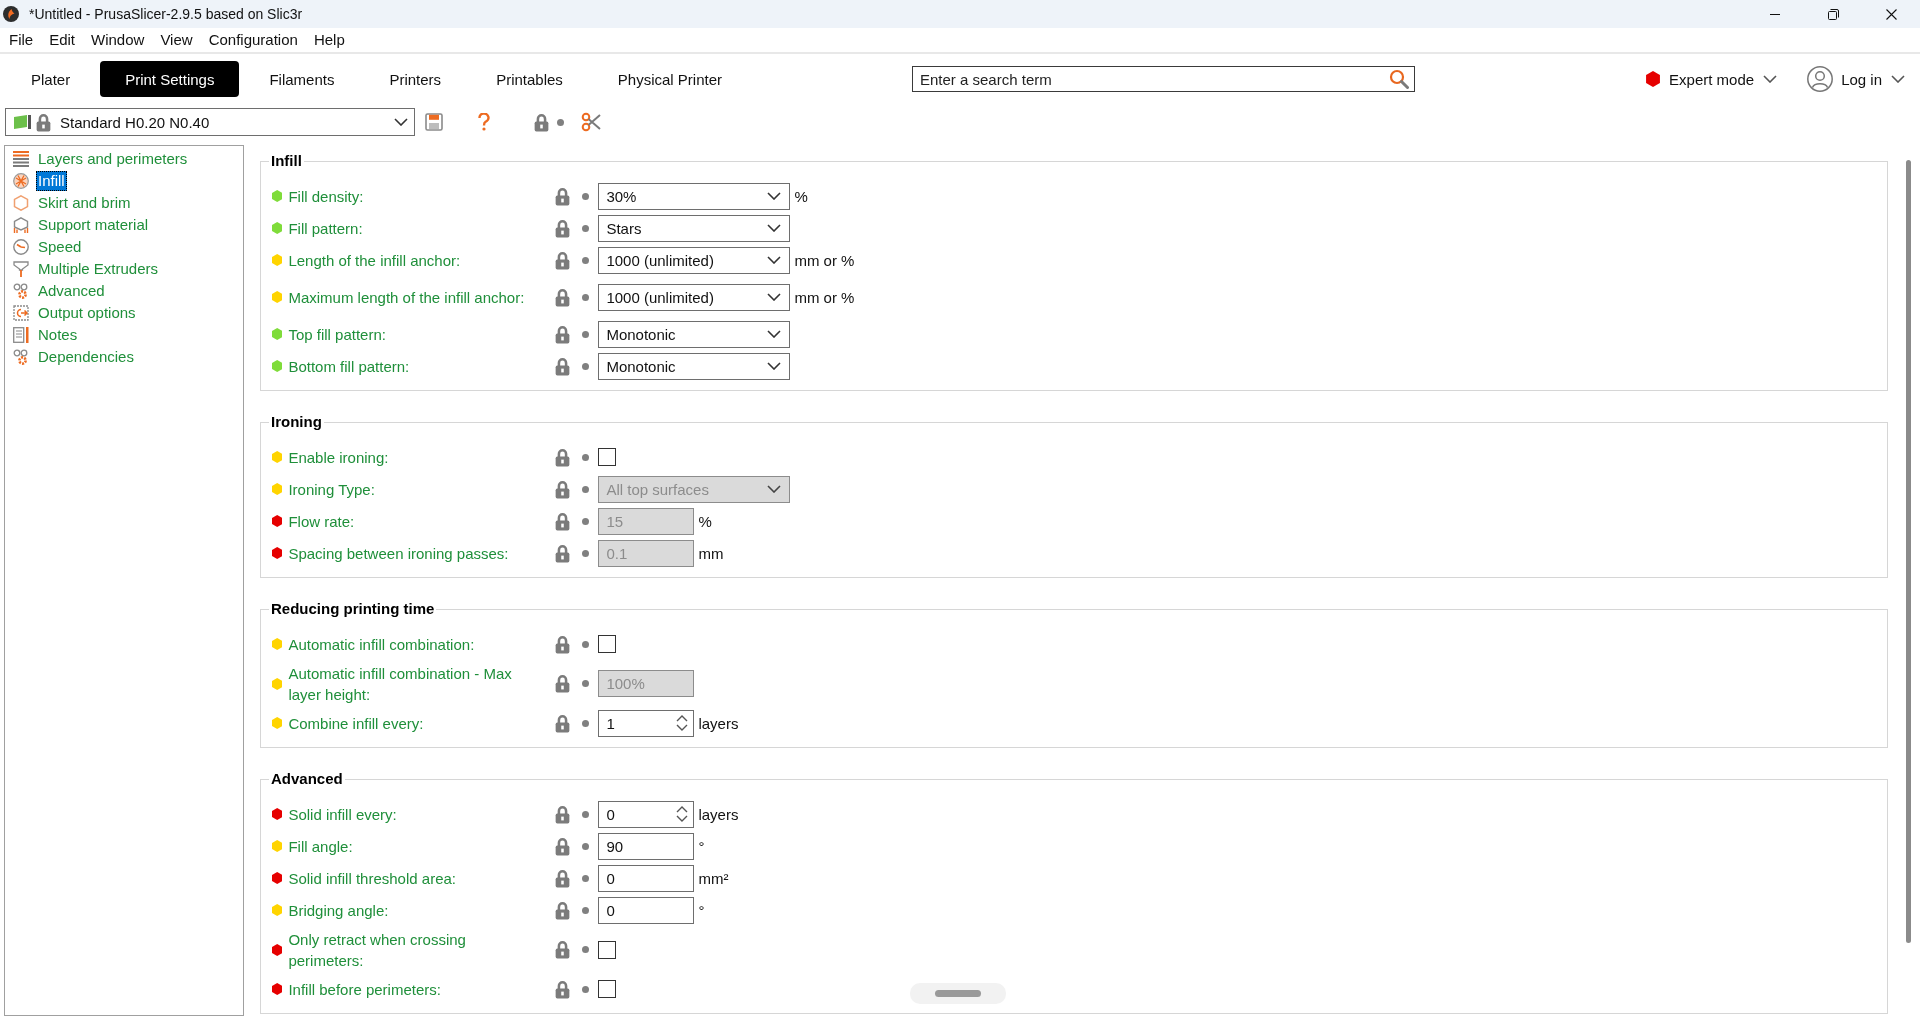 The width and height of the screenshot is (1920, 1020). I want to click on menu-item: File, so click(21, 40).